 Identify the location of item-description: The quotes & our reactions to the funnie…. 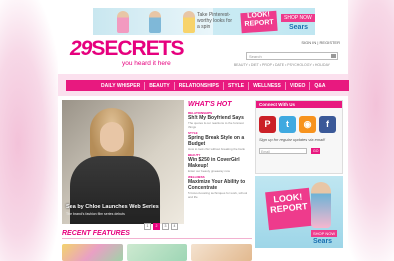
(216, 125).